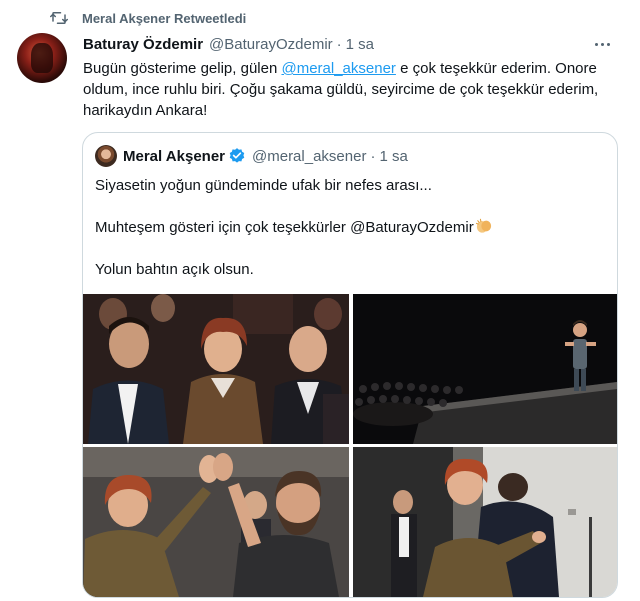 This screenshot has width=640, height=601. Describe the element at coordinates (360, 44) in the screenshot. I see `tweet-time: 1 sa` at that location.